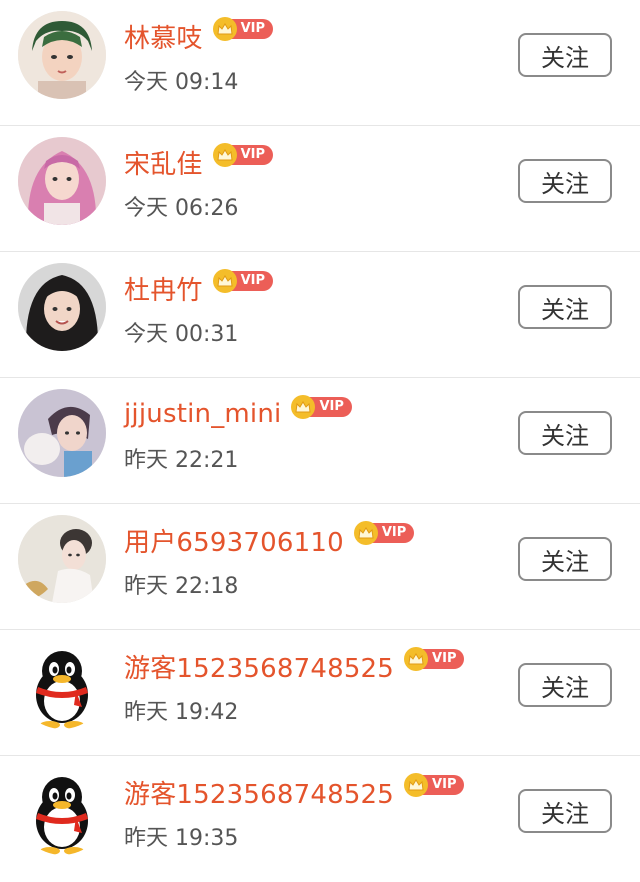 The width and height of the screenshot is (640, 882). I want to click on user-name: 用户6593706110, so click(234, 540).